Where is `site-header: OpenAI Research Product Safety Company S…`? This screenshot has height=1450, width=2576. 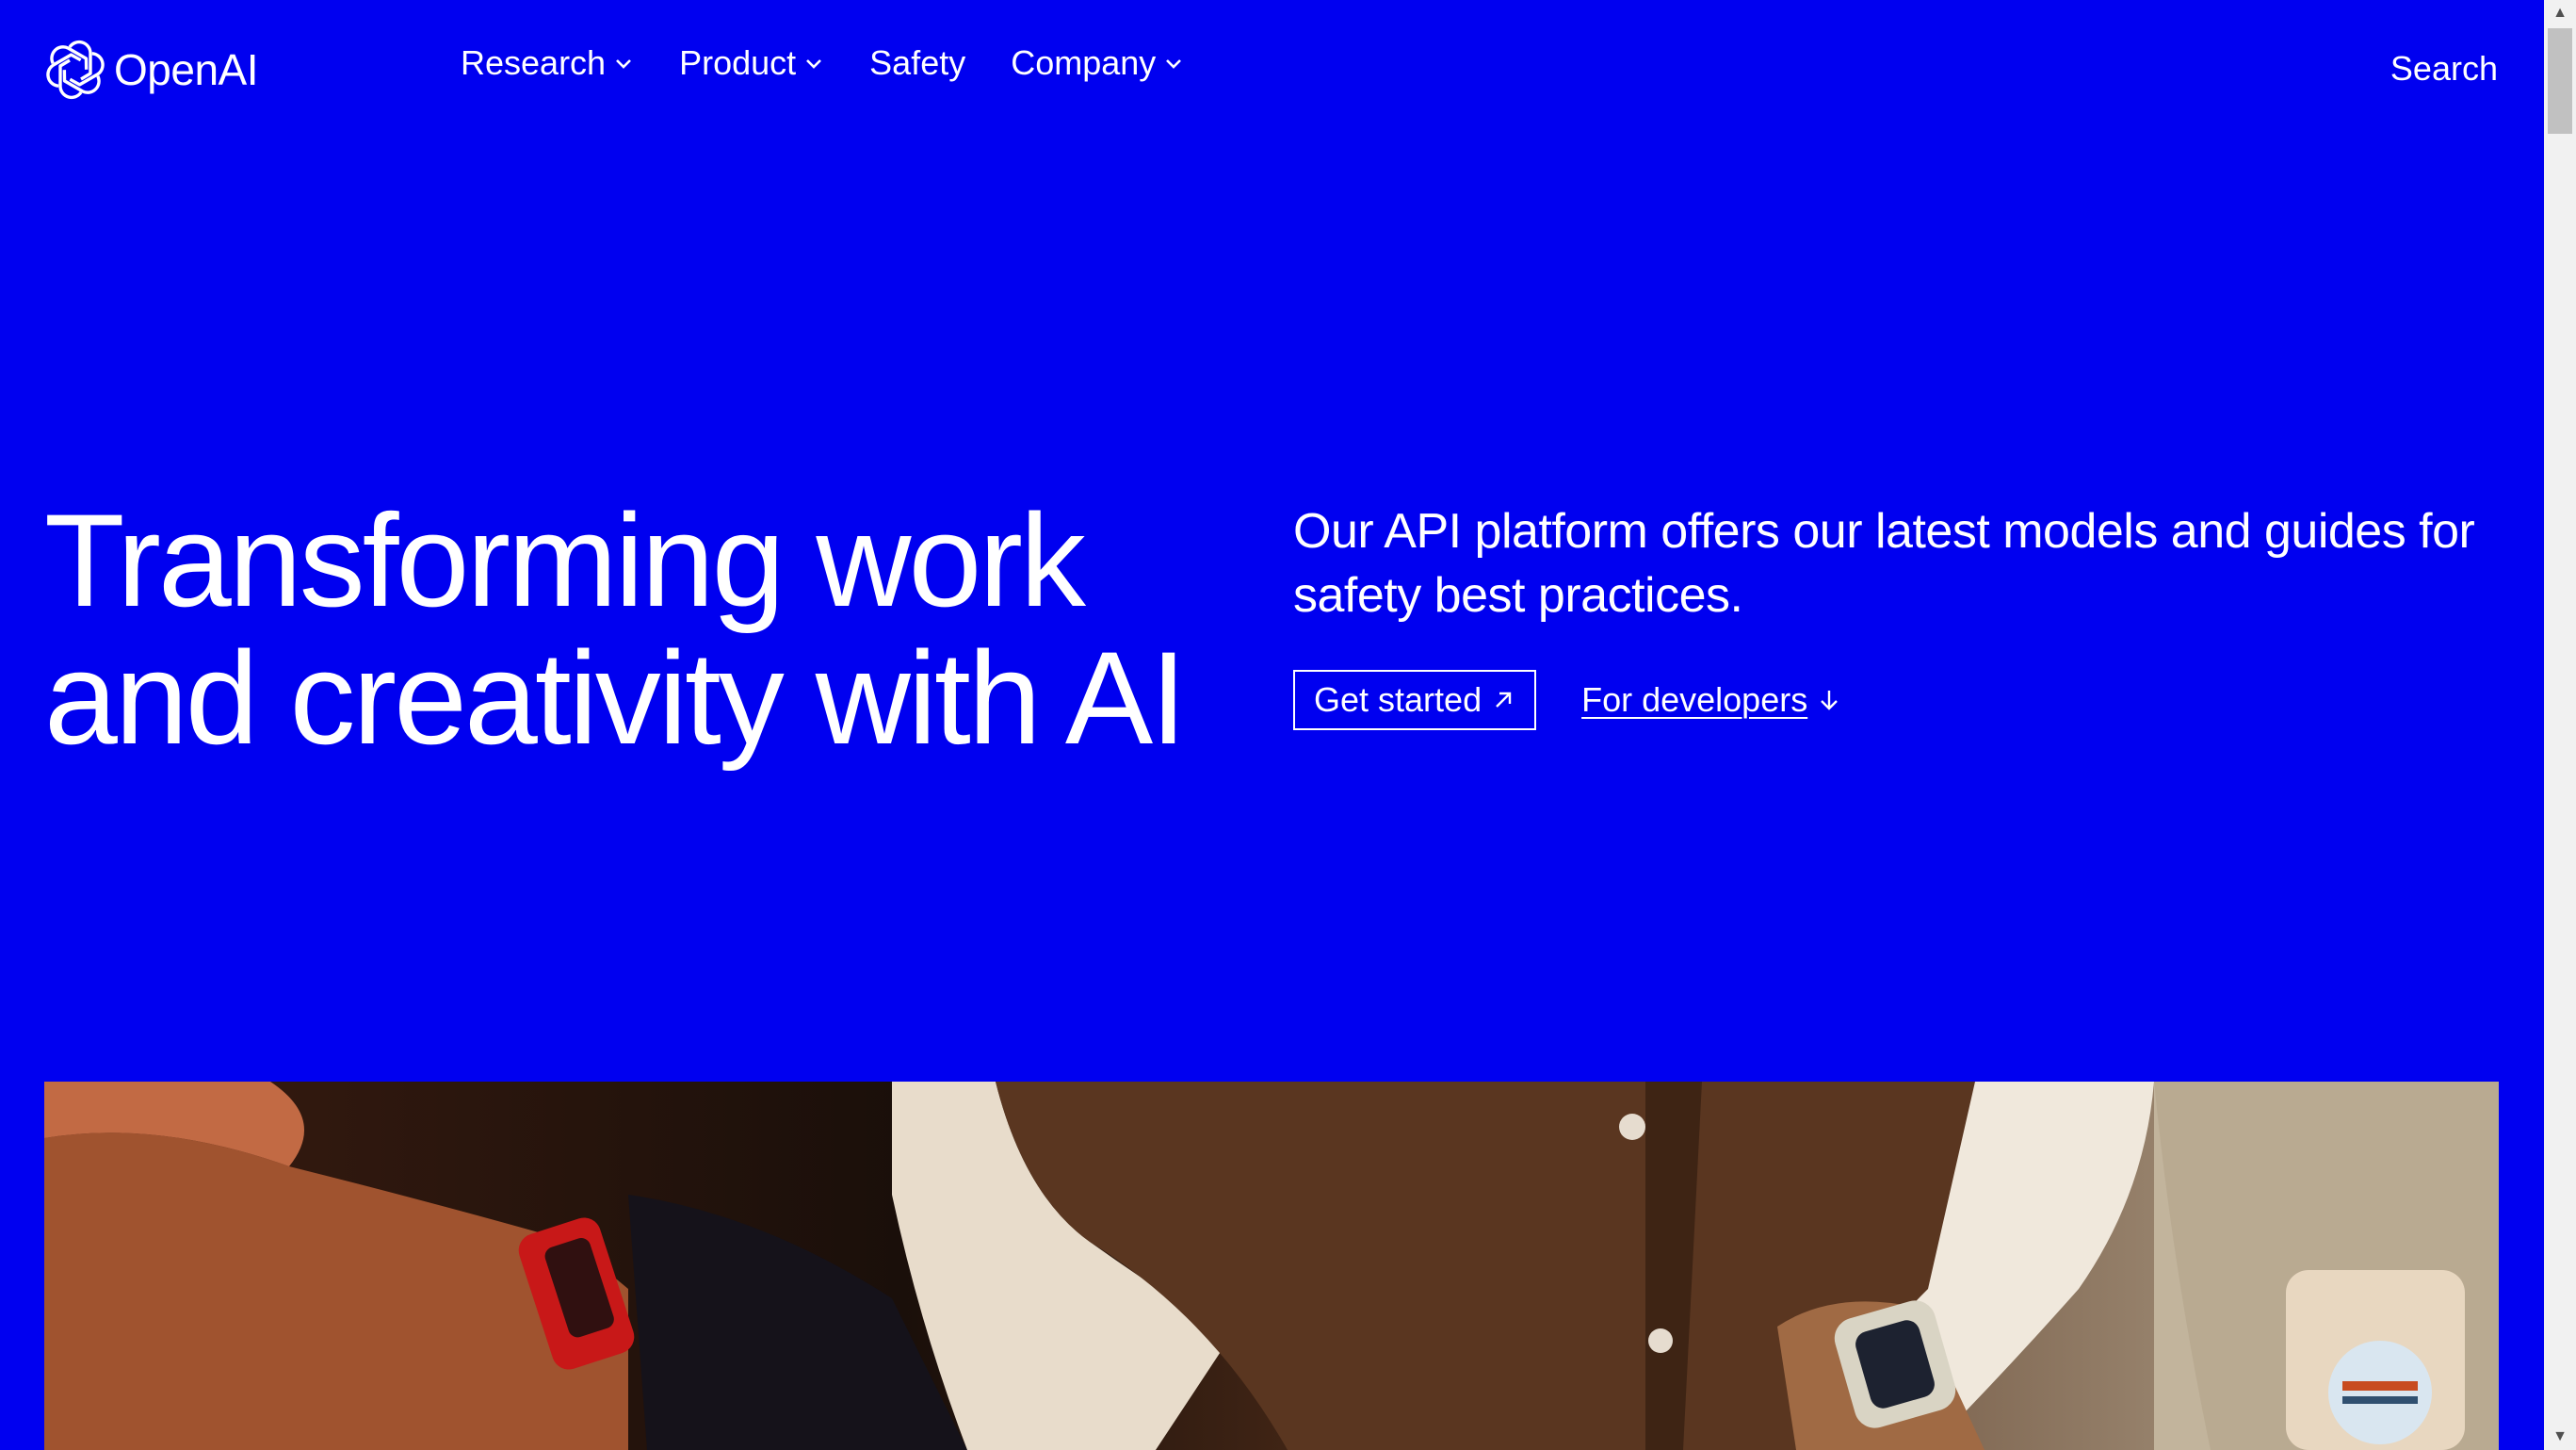
site-header: OpenAI Research Product Safety Company S… is located at coordinates (1272, 70).